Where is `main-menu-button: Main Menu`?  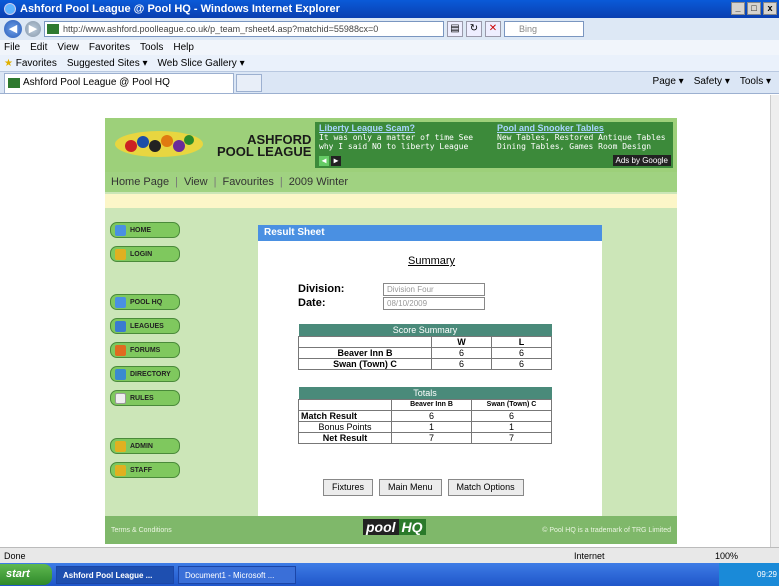
main-menu-button: Main Menu is located at coordinates (410, 487).